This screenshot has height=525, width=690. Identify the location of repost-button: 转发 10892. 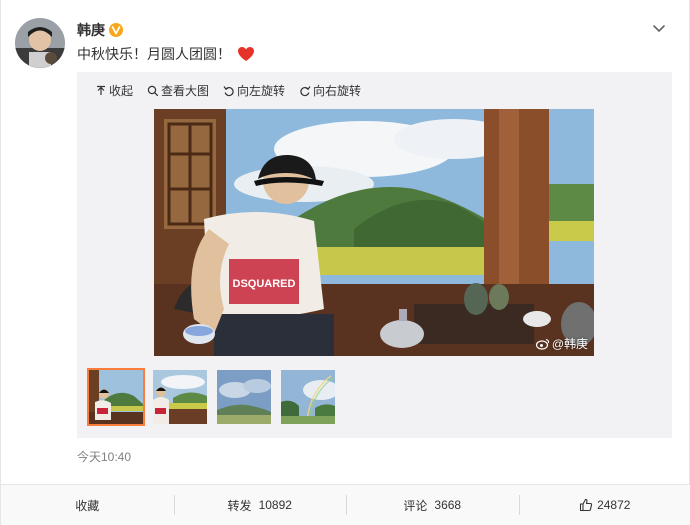
(260, 505).